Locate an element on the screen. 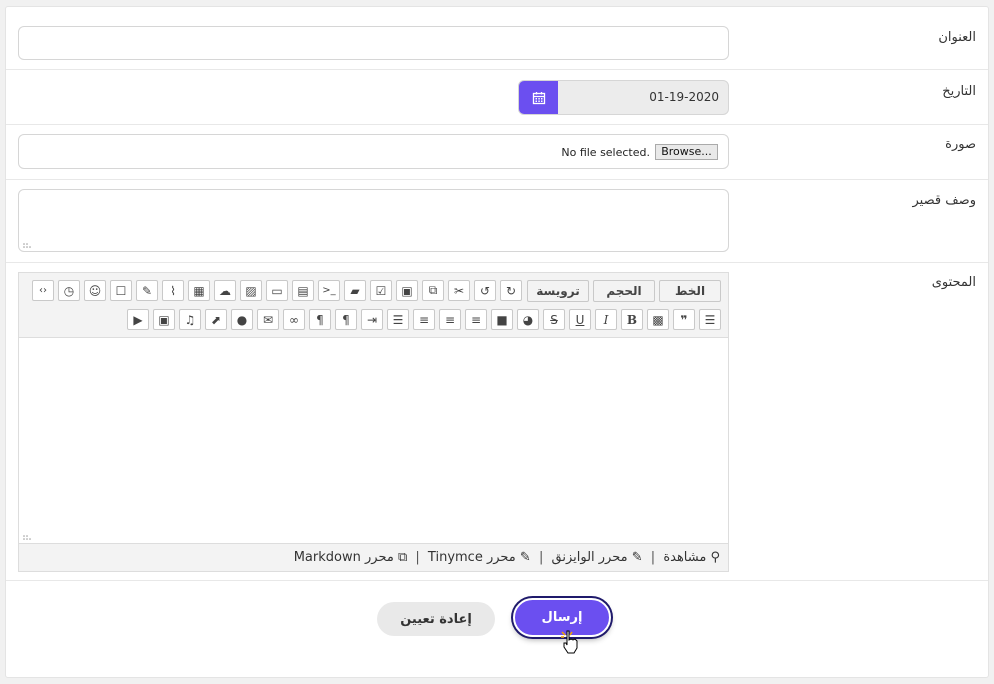 Image resolution: width=994 pixels, height=684 pixels. link-icon: ∞ is located at coordinates (294, 319).